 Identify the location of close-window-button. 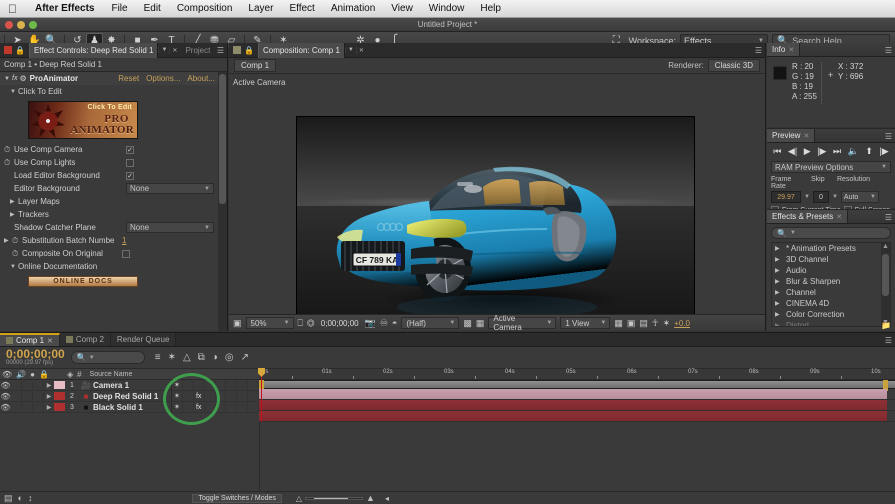
(9, 25).